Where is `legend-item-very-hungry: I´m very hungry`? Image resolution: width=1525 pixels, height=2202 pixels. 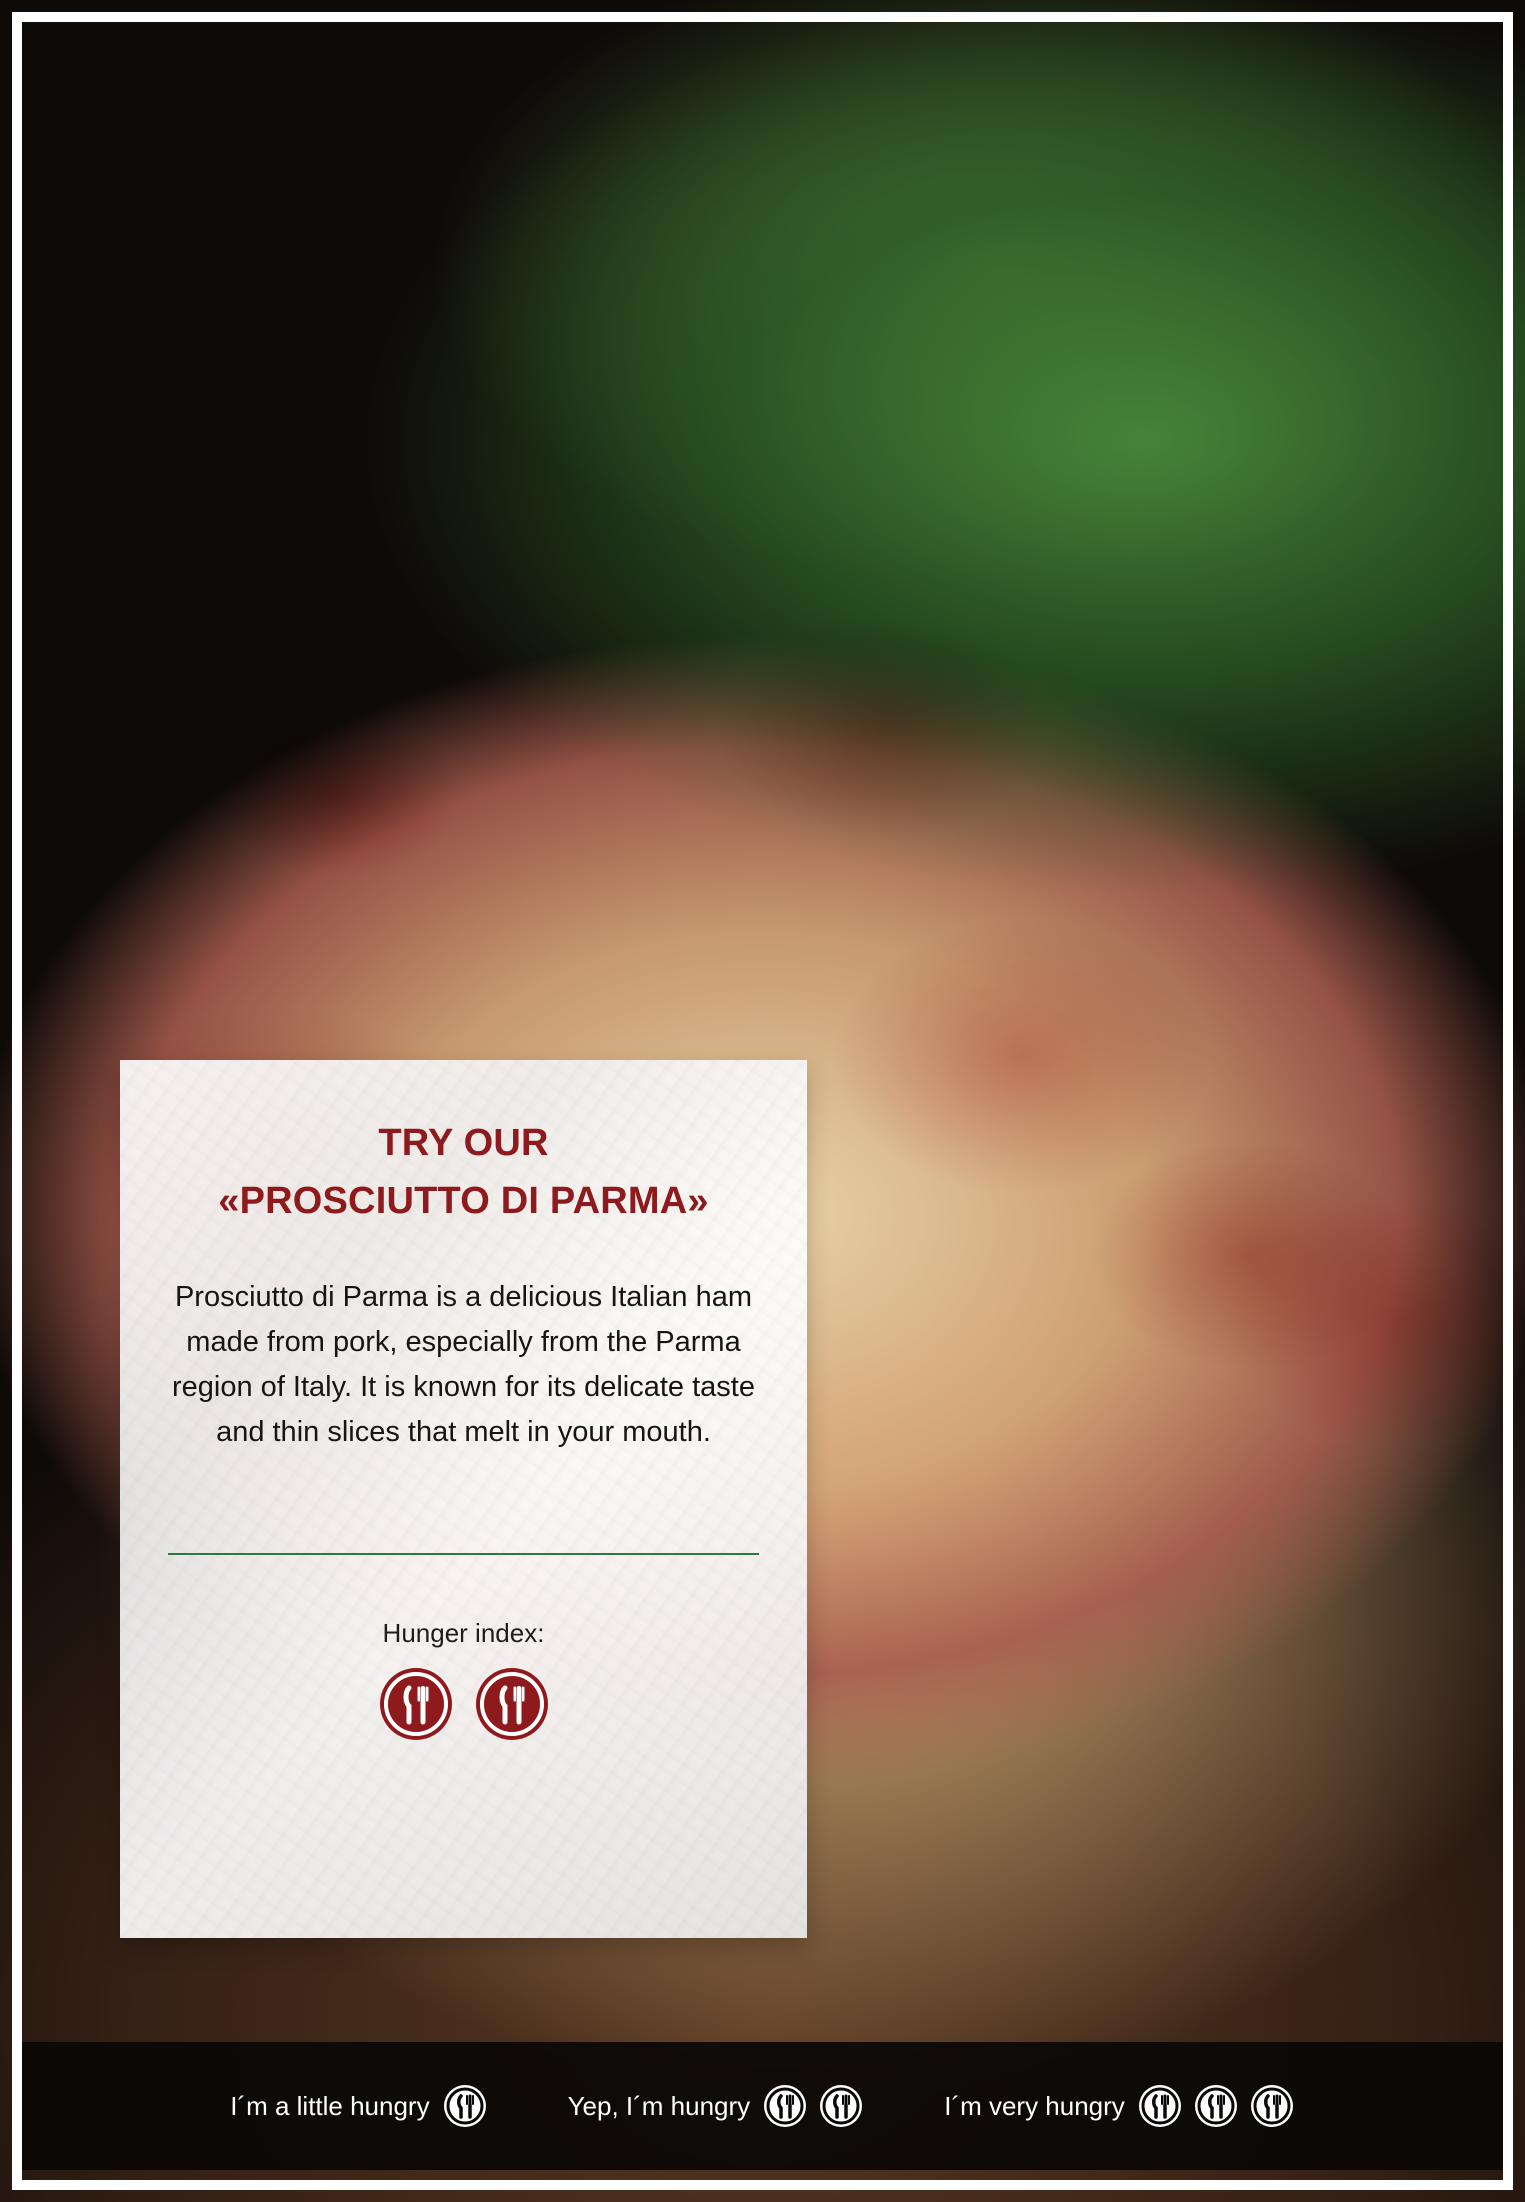
legend-item-very-hungry: I´m very hungry is located at coordinates (1119, 2106).